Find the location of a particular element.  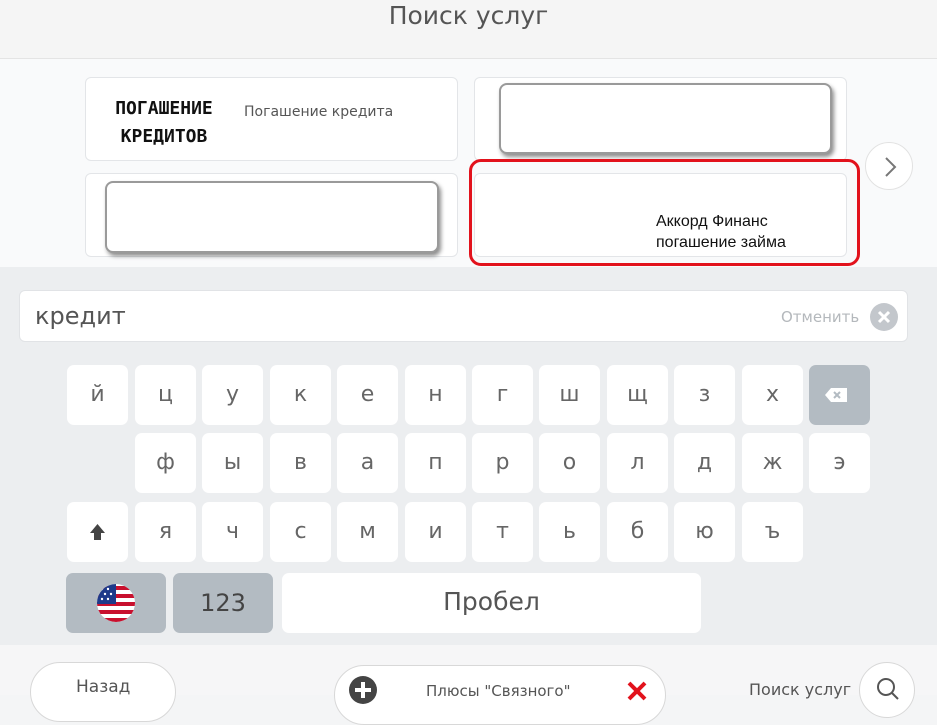

chevron-right-icon is located at coordinates (891, 167).